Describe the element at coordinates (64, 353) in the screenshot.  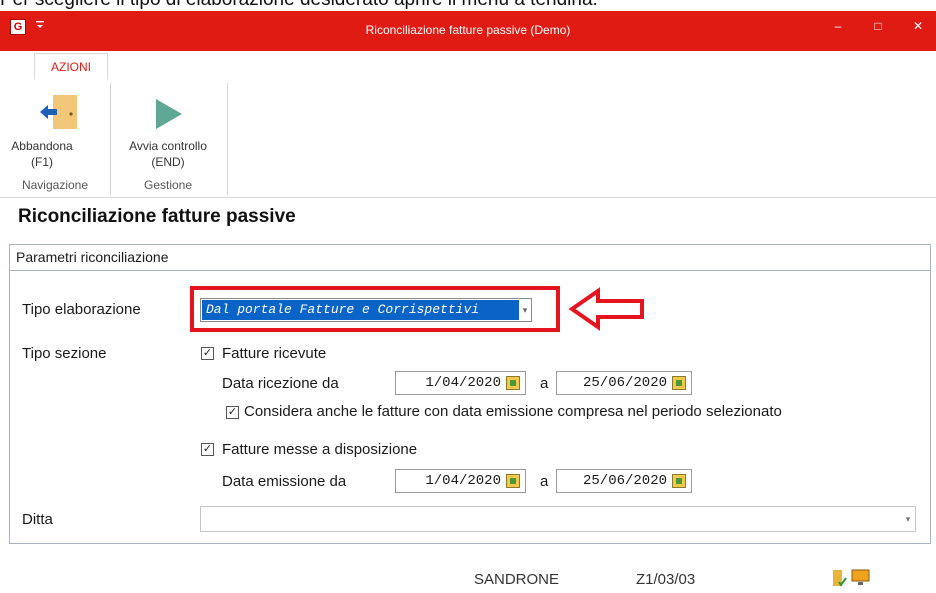
I see `tipo-sezione-label: Tipo sezione` at that location.